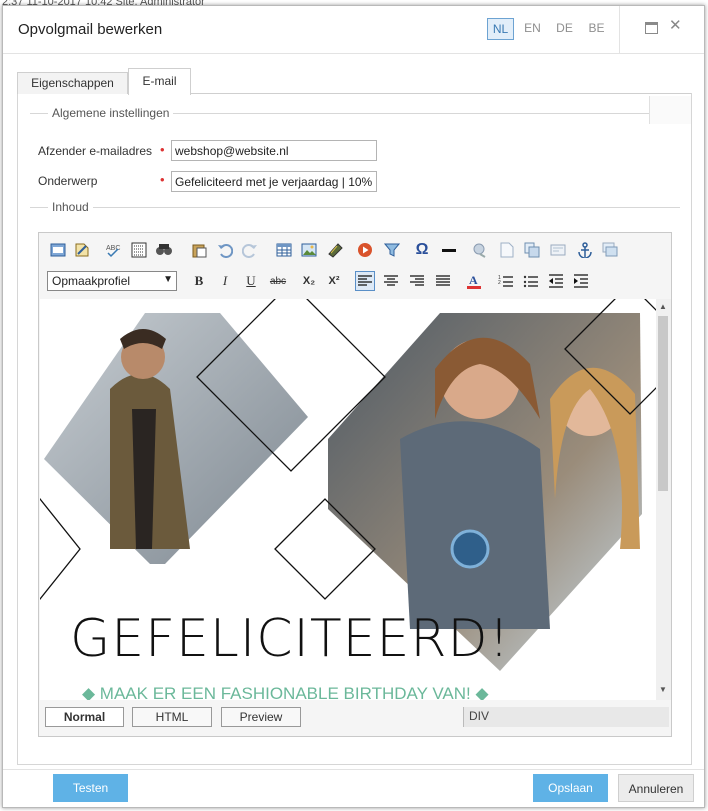 The image size is (708, 811). Describe the element at coordinates (365, 281) in the screenshot. I see `align-left-button` at that location.